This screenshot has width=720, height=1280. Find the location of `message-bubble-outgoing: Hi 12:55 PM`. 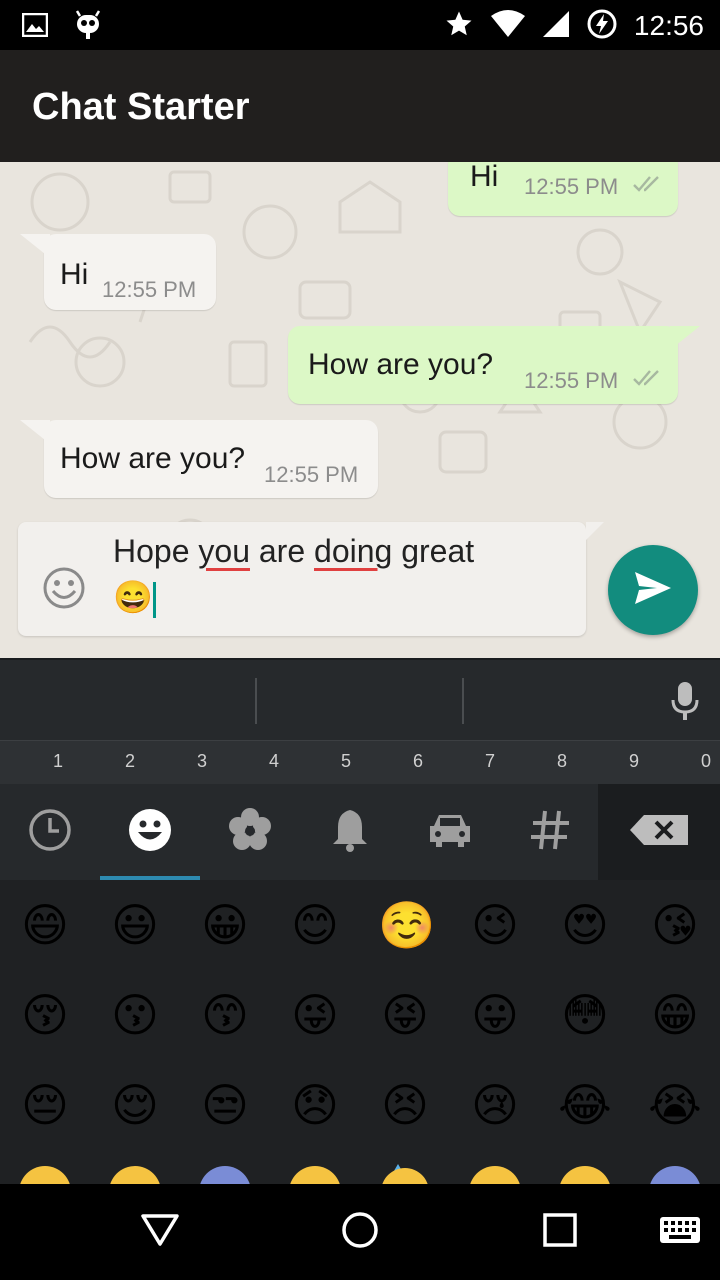

message-bubble-outgoing: Hi 12:55 PM is located at coordinates (563, 189).